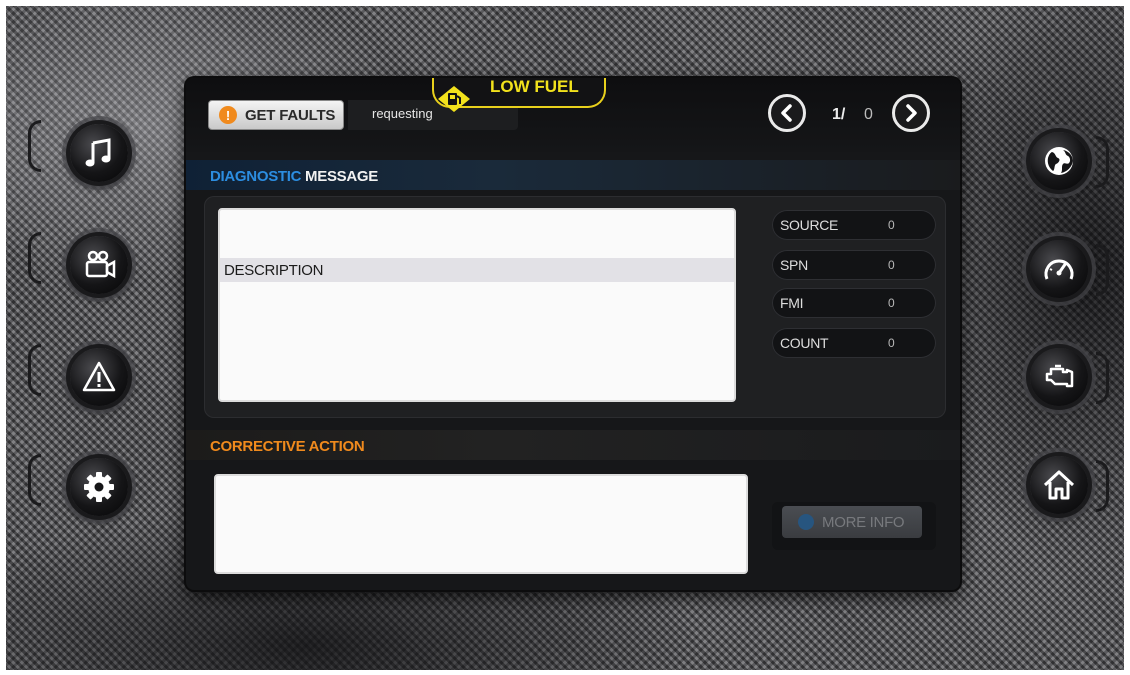 This screenshot has width=1130, height=675. Describe the element at coordinates (863, 522) in the screenshot. I see `more-info-label: MORE INFO` at that location.